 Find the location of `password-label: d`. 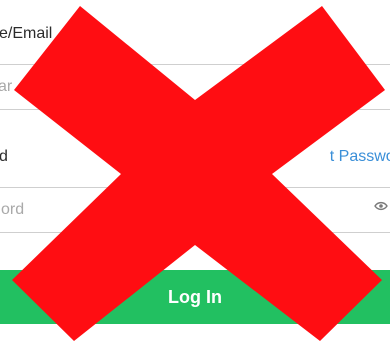

password-label: d is located at coordinates (4, 156).